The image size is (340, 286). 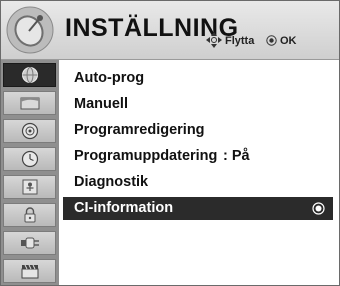 What do you see at coordinates (318, 208) in the screenshot?
I see `select-radio-icon` at bounding box center [318, 208].